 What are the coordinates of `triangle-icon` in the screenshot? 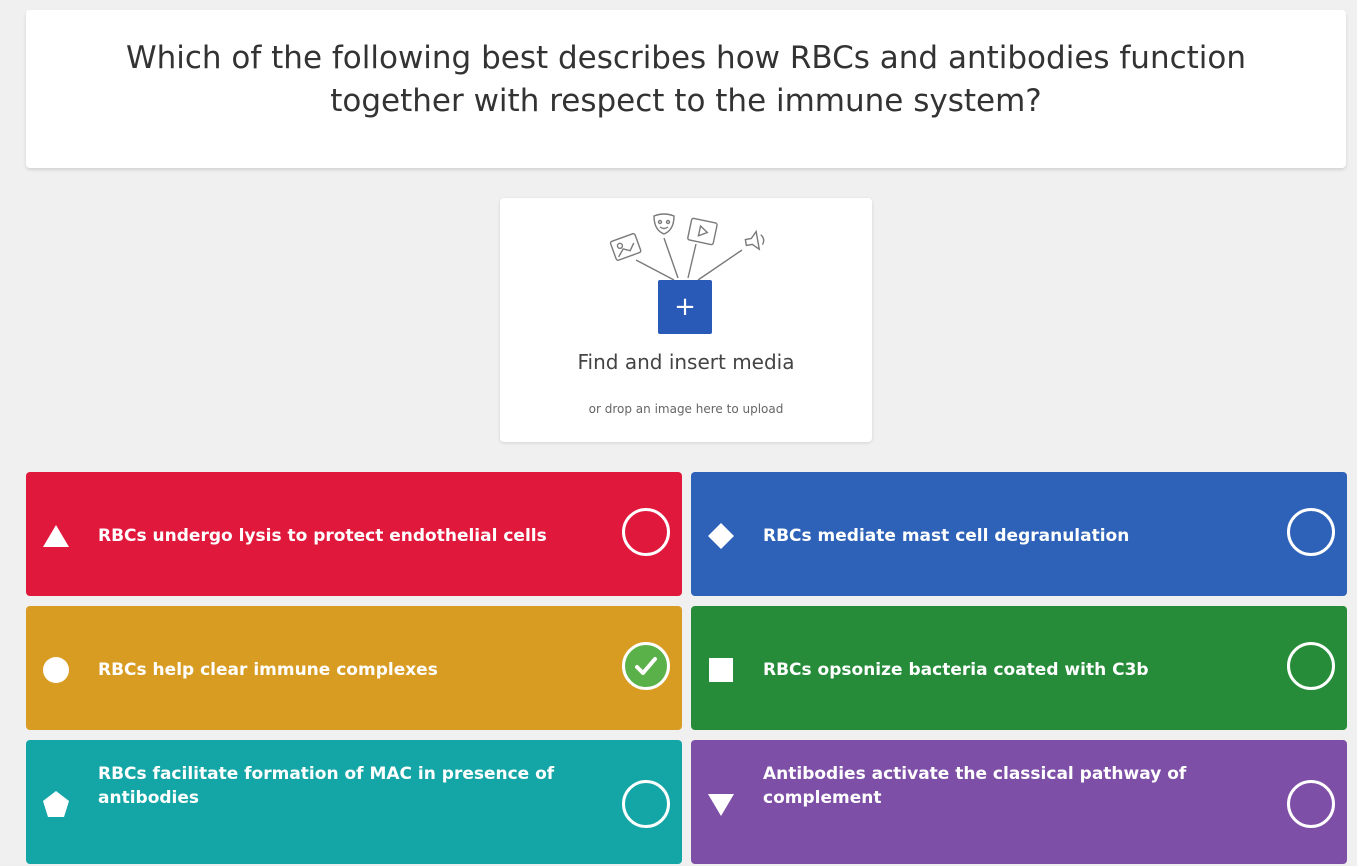 It's located at (56, 536).